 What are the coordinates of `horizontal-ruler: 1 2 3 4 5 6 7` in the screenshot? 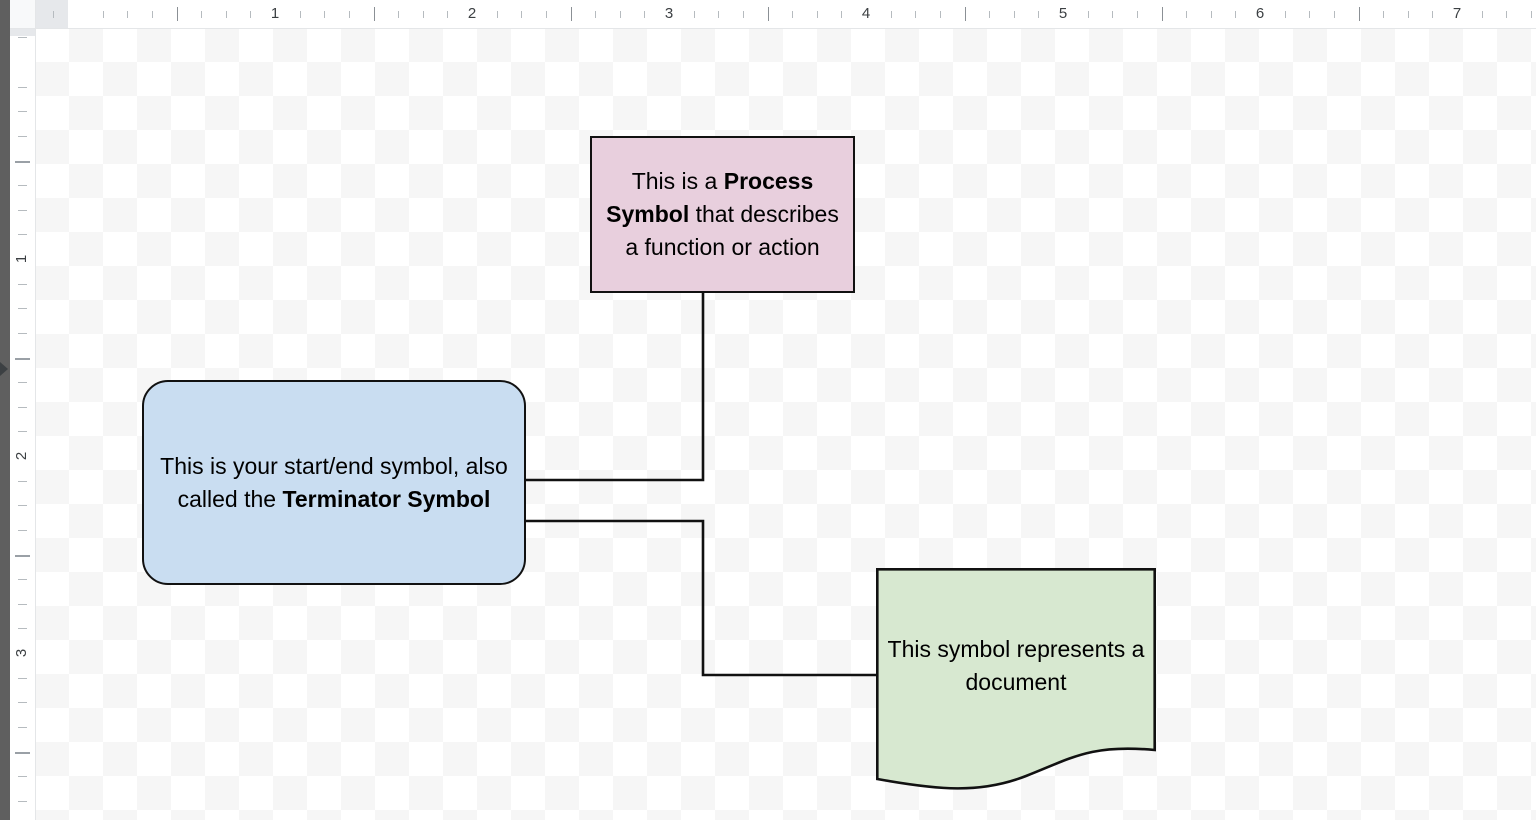 It's located at (785, 14).